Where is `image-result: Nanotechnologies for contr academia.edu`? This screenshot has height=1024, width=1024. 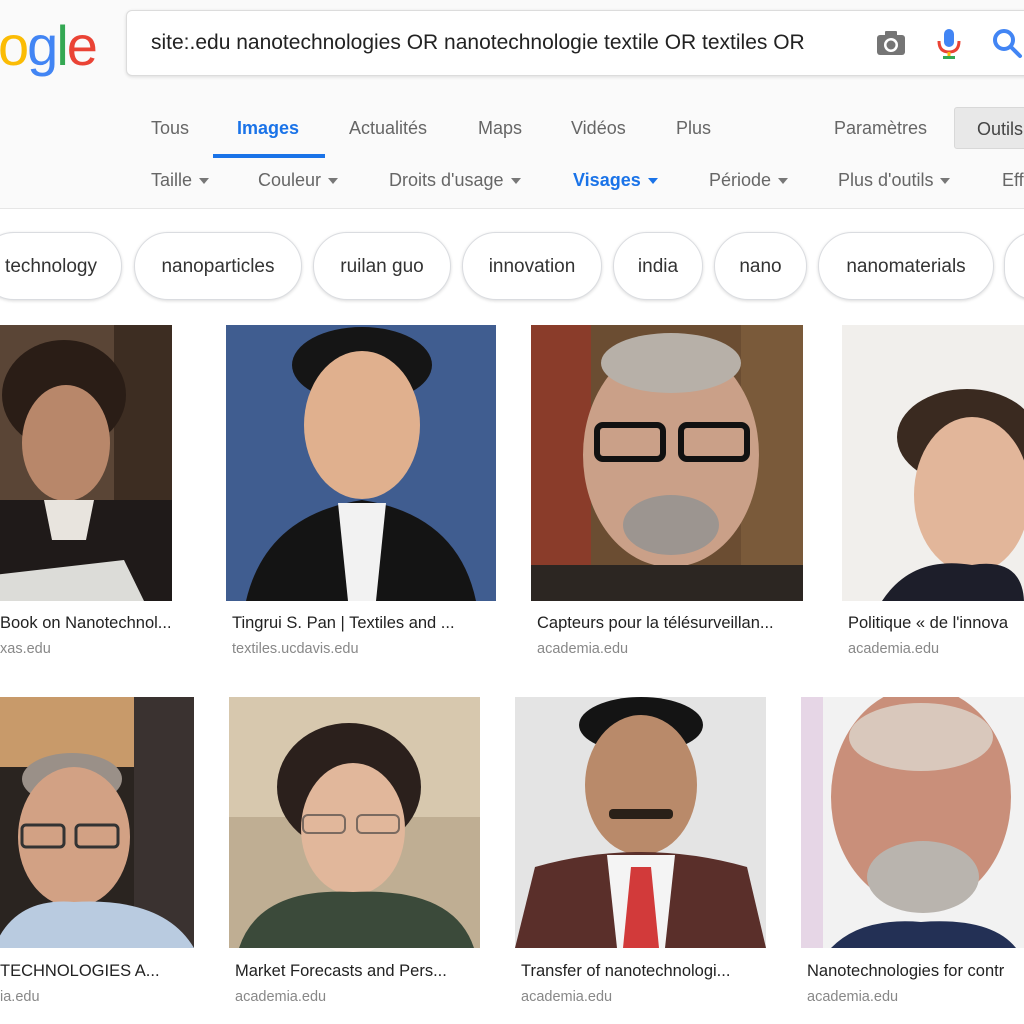 image-result: Nanotechnologies for contr academia.edu is located at coordinates (912, 857).